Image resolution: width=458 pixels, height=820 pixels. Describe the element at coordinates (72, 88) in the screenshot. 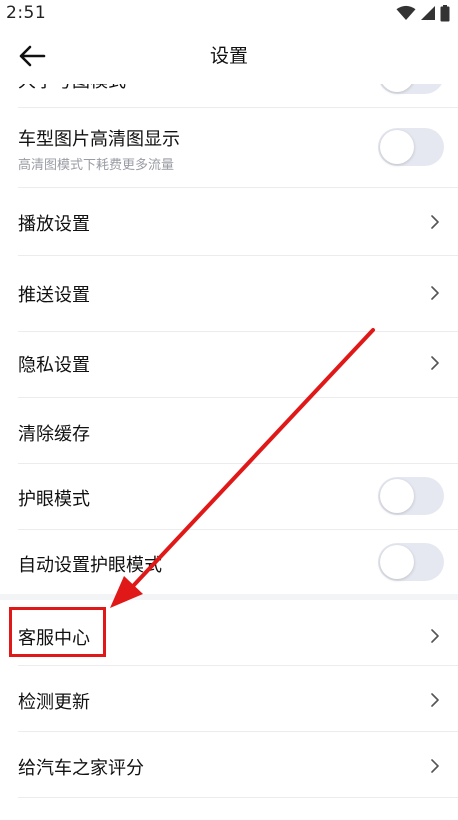

I see `settings-row-label: 大字号图模式` at that location.